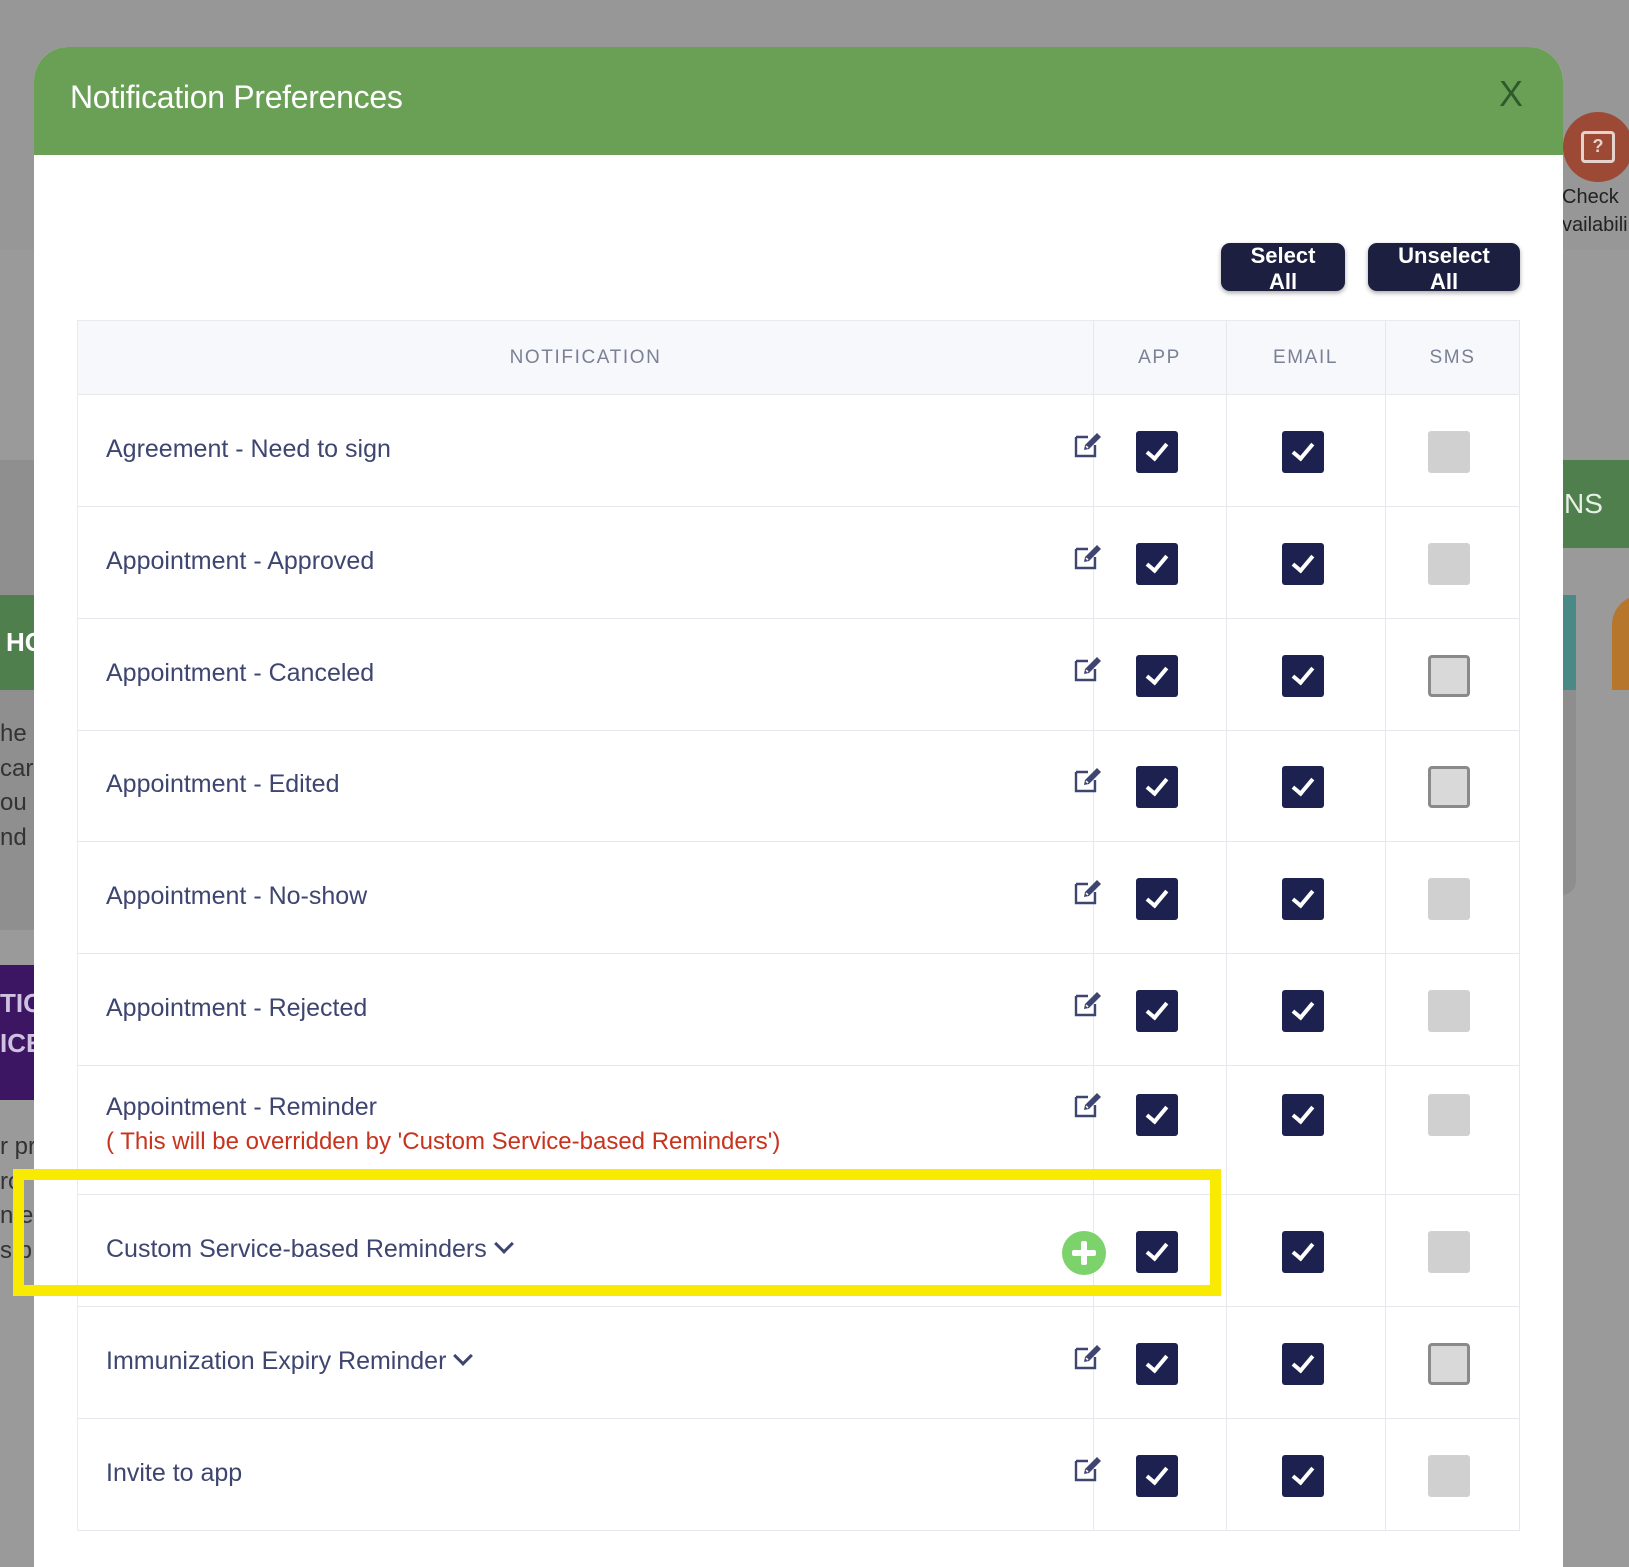 This screenshot has width=1629, height=1567. Describe the element at coordinates (236, 896) in the screenshot. I see `notification-label: Appointment - No-show` at that location.